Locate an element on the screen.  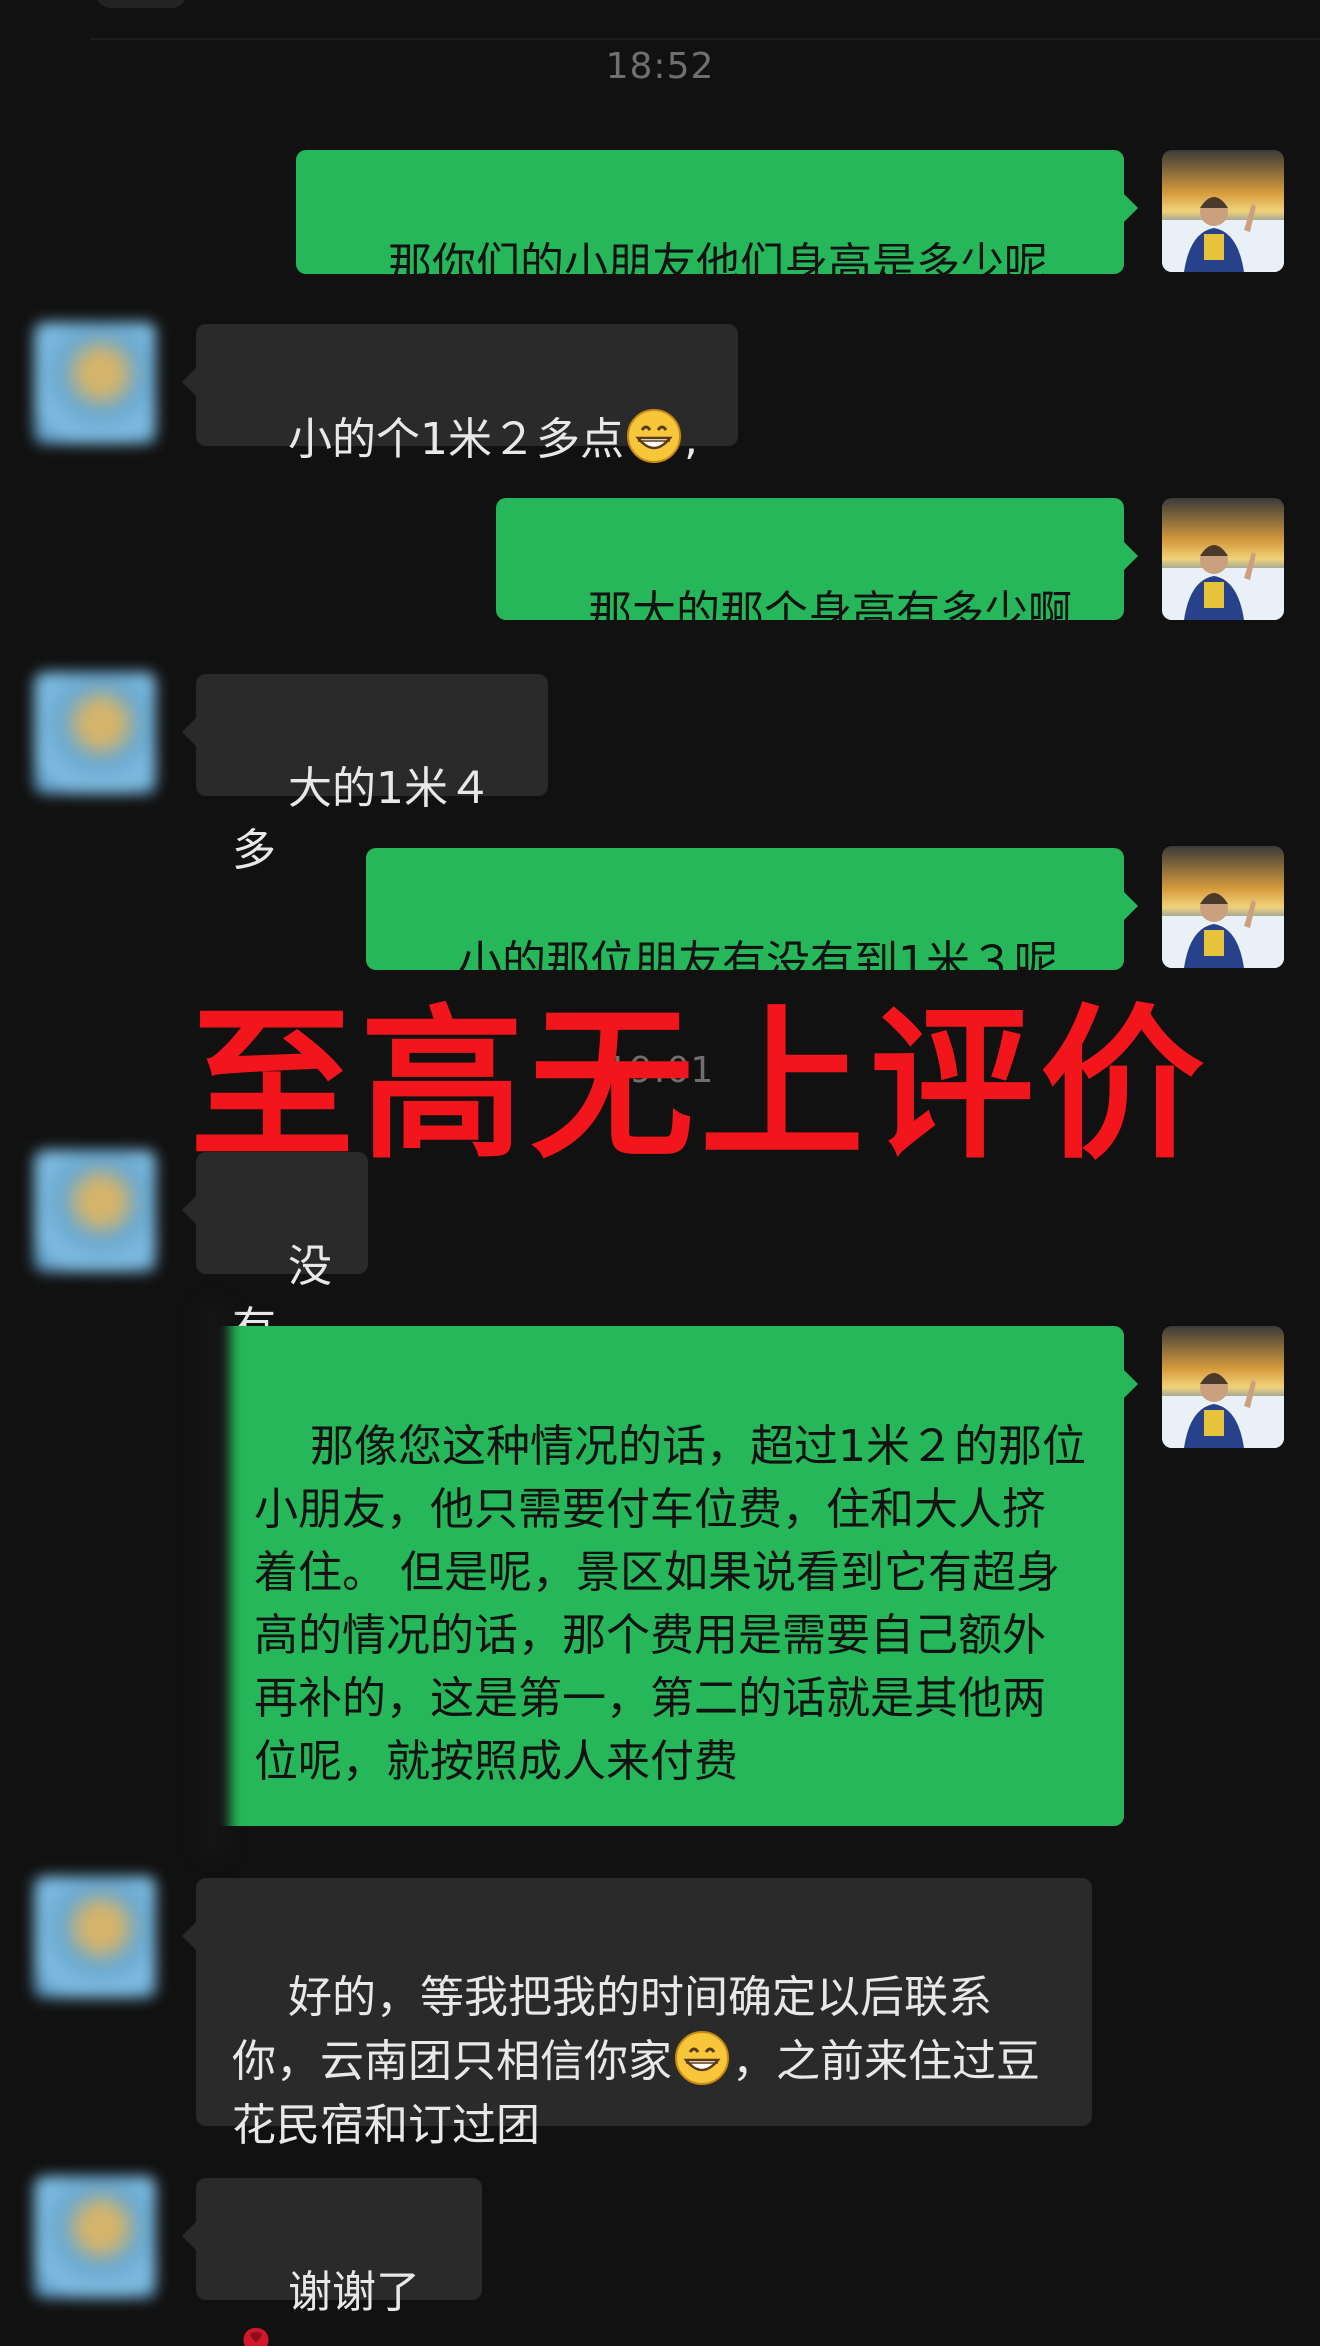
message-bubble-received: 大的1米４多 is located at coordinates (365, 775).